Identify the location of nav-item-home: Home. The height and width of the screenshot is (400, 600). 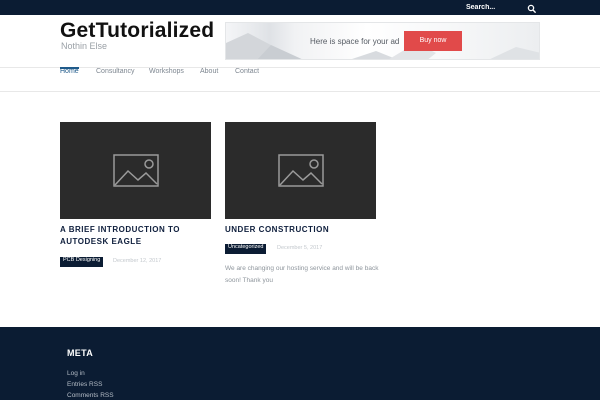
(69, 79).